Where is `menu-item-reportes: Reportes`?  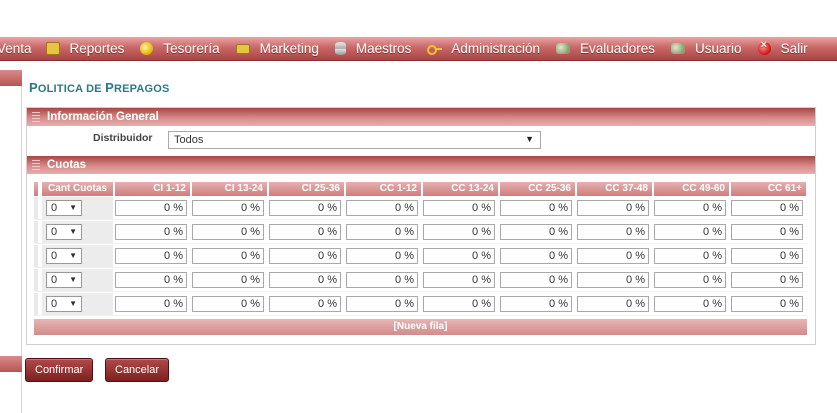 menu-item-reportes: Reportes is located at coordinates (85, 48).